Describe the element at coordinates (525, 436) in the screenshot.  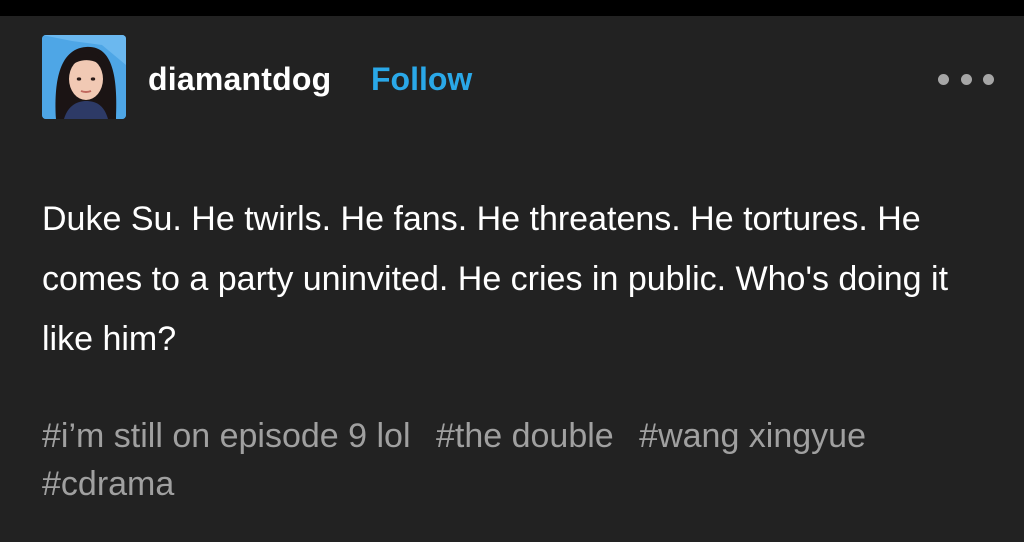
I see `tag-link: #the double` at that location.